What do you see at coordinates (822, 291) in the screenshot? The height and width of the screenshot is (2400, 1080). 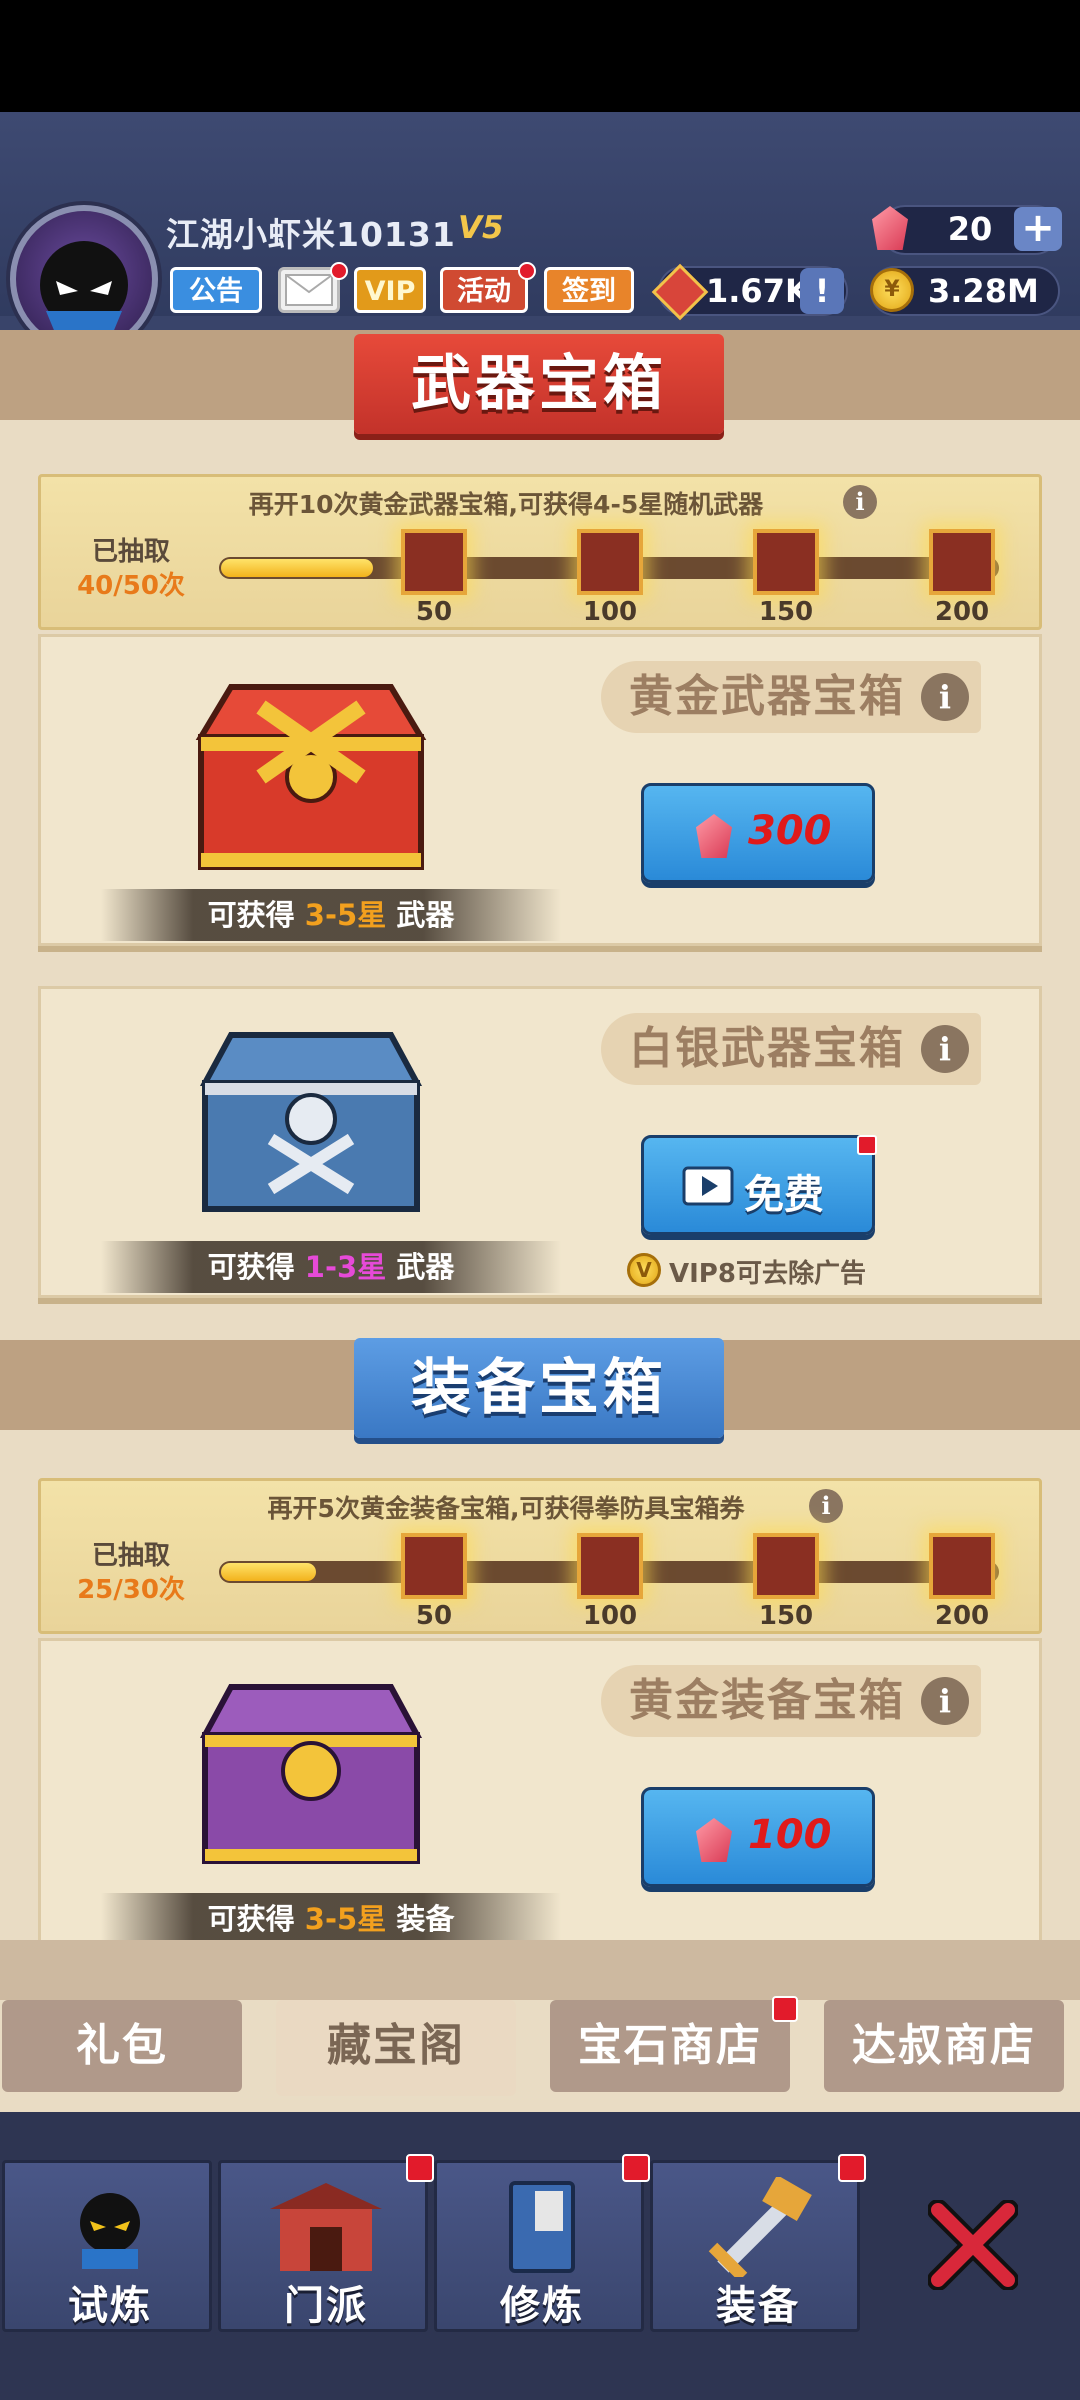 I see `ticket-info-button: !` at bounding box center [822, 291].